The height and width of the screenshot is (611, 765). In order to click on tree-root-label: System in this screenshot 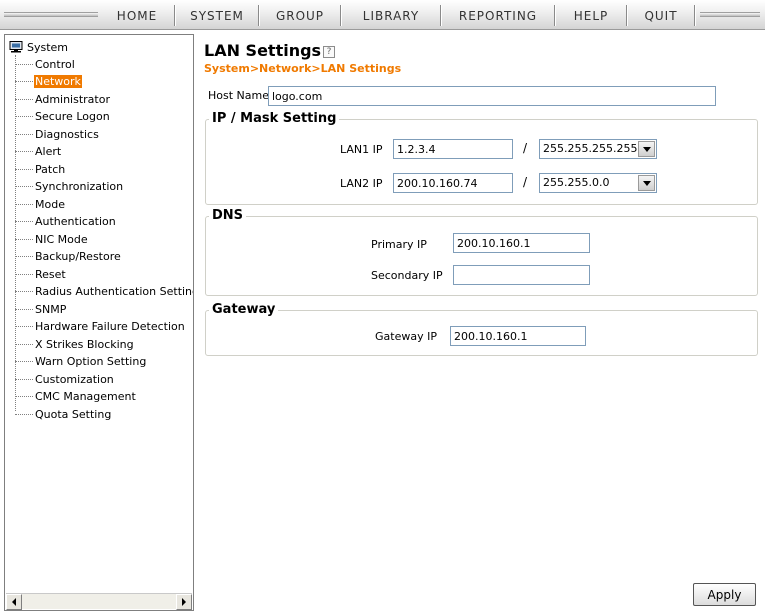, I will do `click(48, 47)`.